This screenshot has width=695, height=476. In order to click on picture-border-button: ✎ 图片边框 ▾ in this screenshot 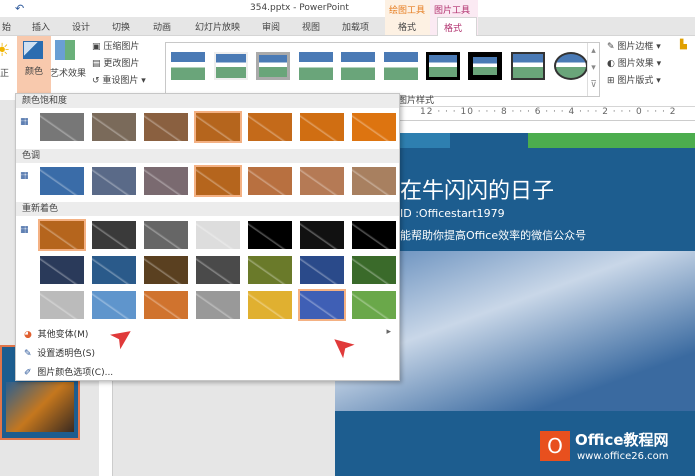, I will do `click(634, 45)`.